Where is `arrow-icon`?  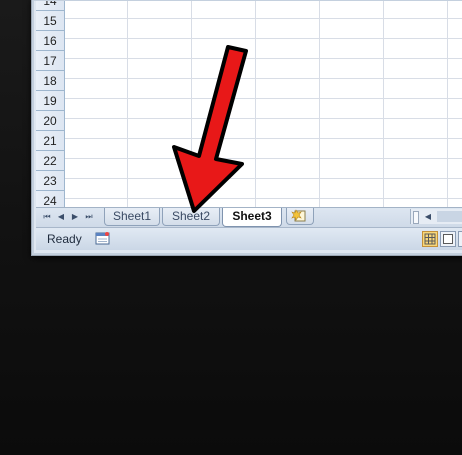
arrow-icon is located at coordinates (210, 129).